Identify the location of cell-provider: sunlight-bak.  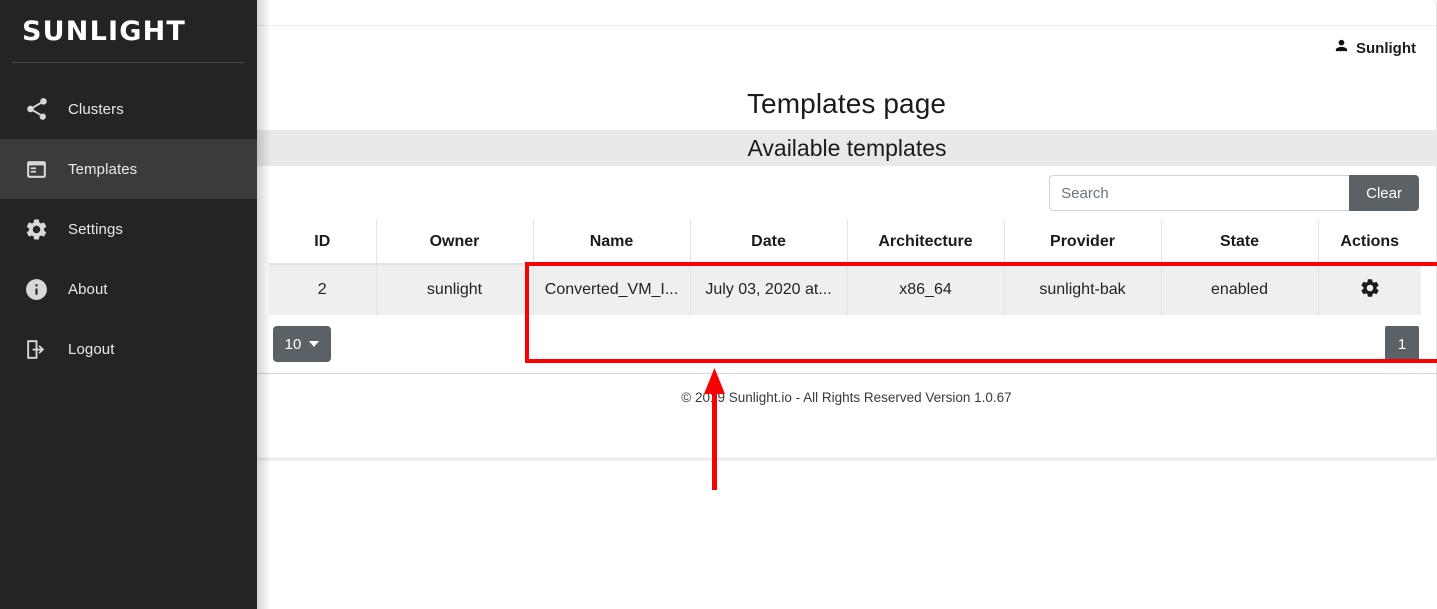
(1083, 289).